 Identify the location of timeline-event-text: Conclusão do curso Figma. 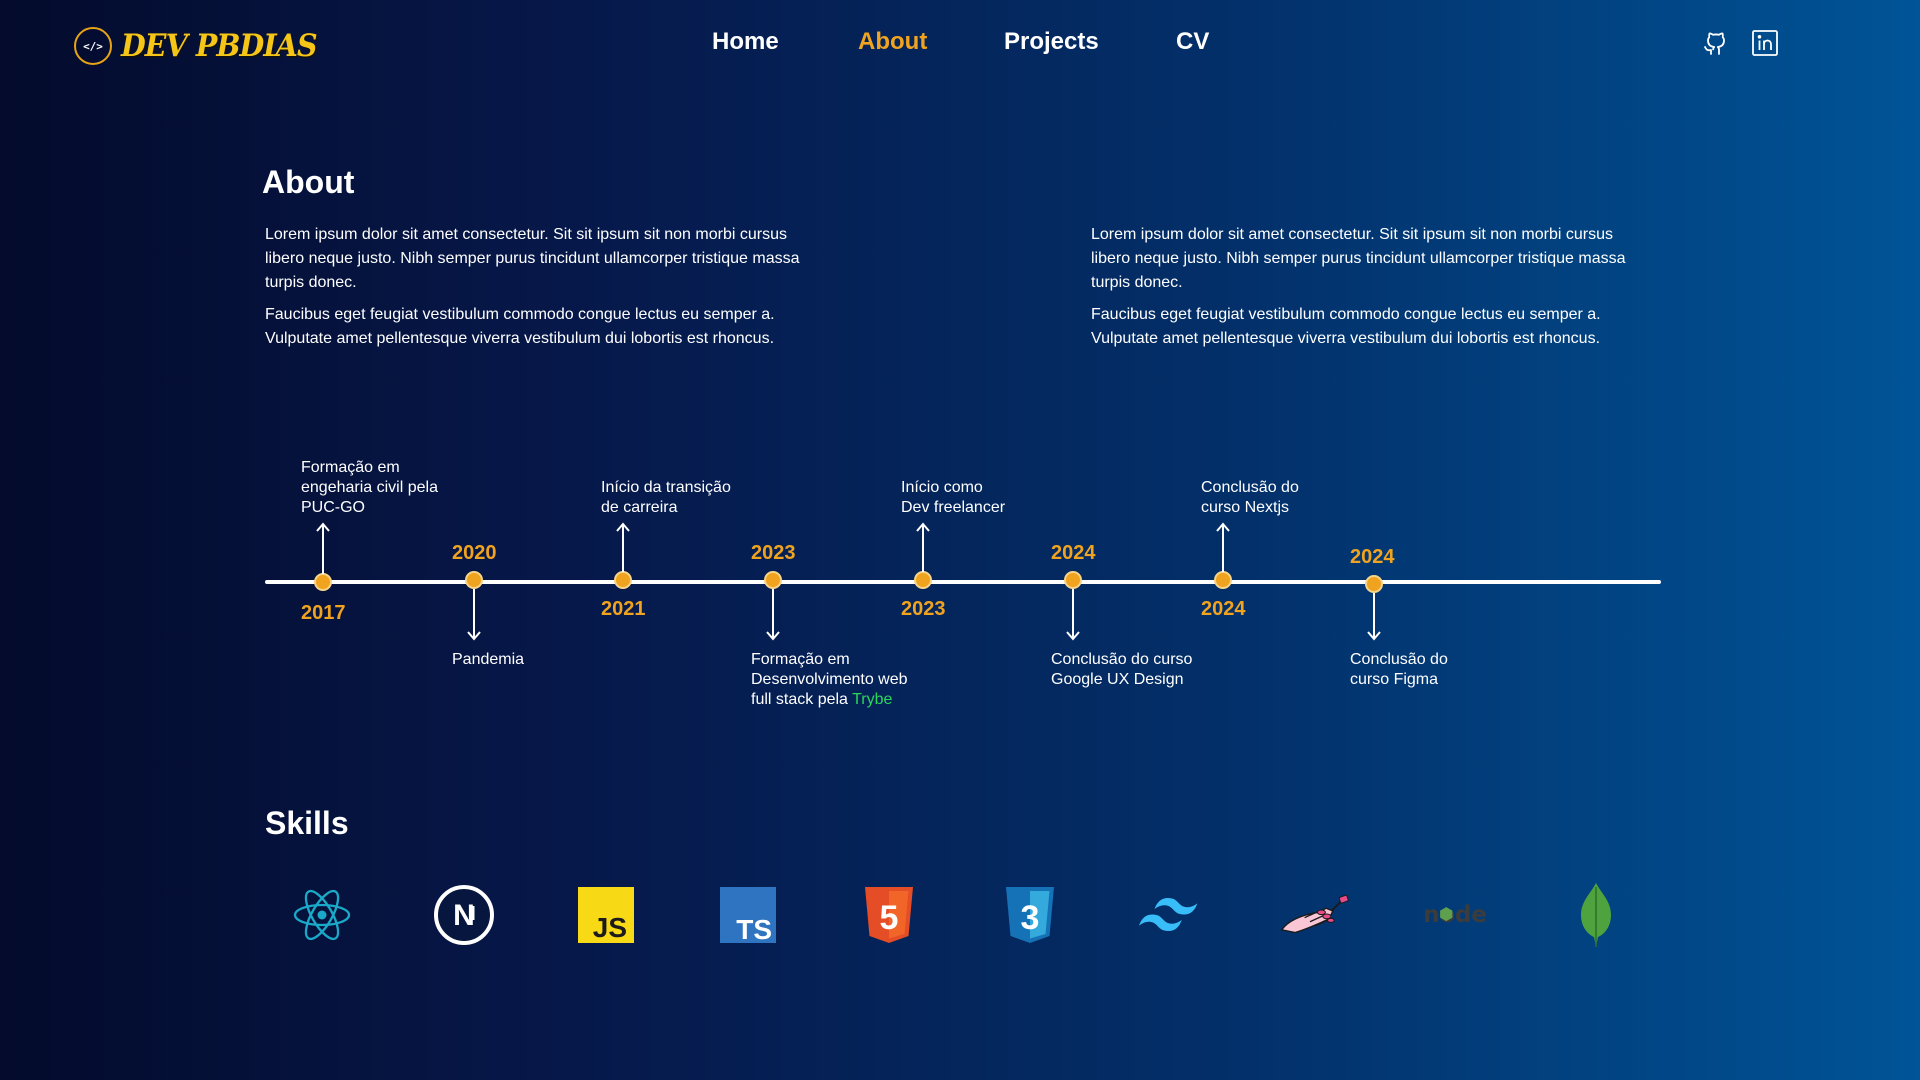
(1399, 669).